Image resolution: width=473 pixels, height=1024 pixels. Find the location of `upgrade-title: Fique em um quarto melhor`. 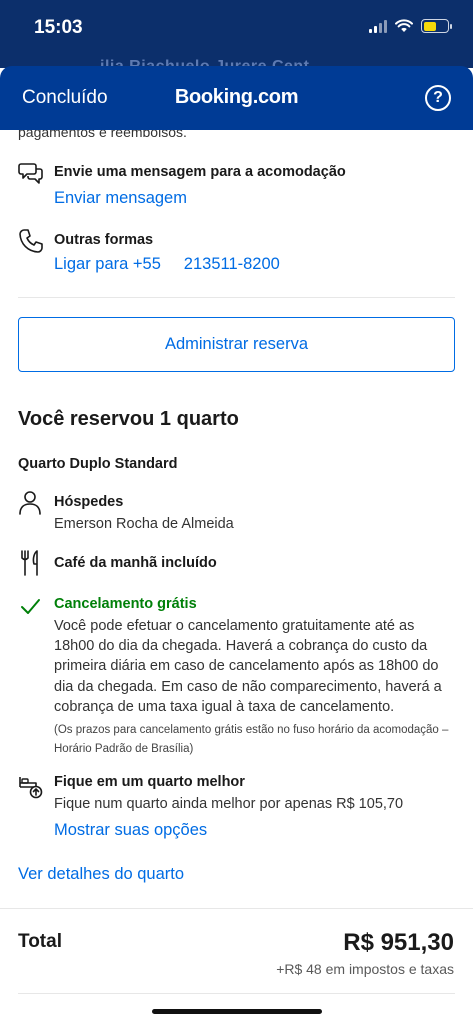

upgrade-title: Fique em um quarto melhor is located at coordinates (149, 782).